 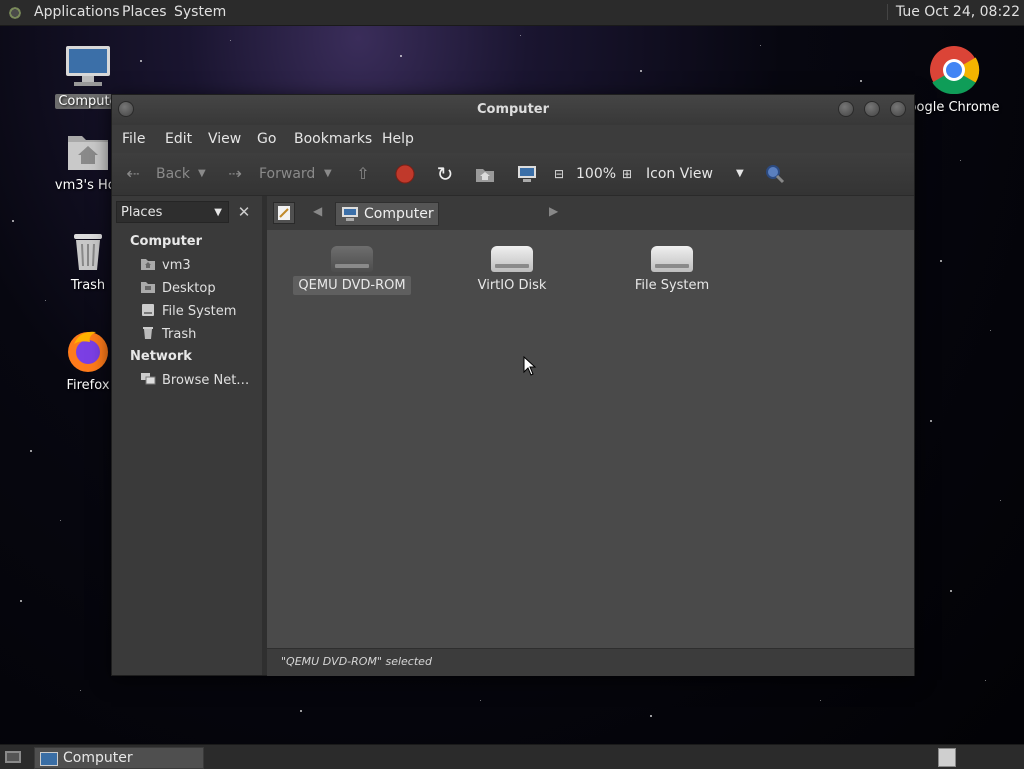 I want to click on sidebar-item-vm3: vm3, so click(x=165, y=265).